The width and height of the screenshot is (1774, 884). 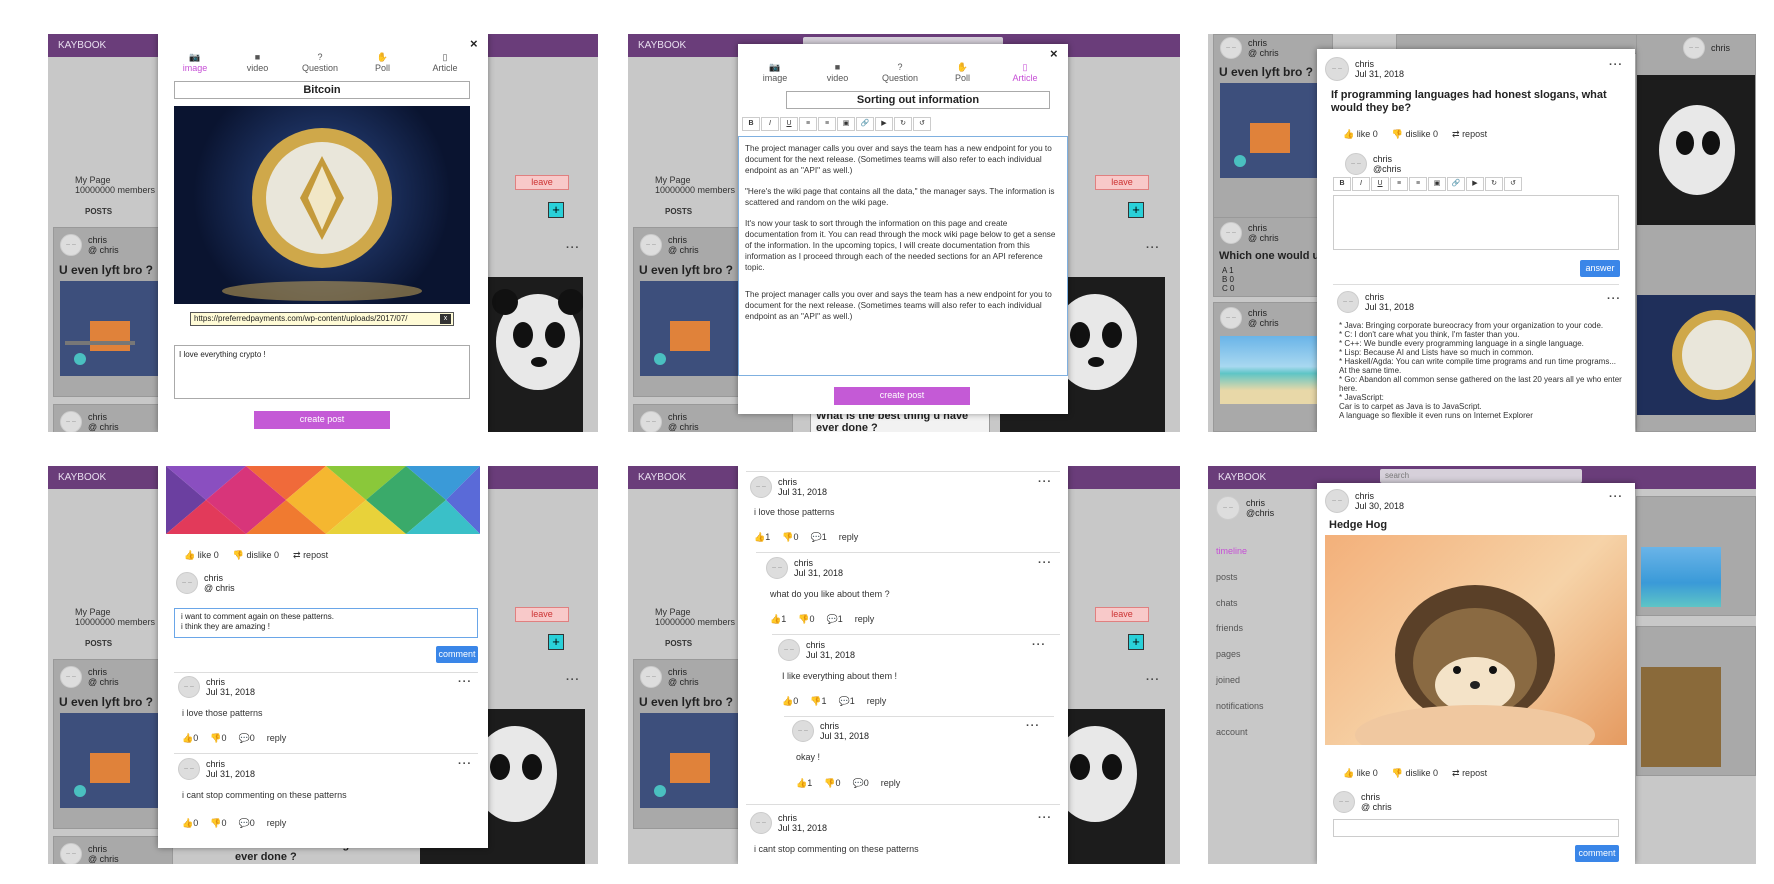 I want to click on search-input: search, so click(x=1481, y=476).